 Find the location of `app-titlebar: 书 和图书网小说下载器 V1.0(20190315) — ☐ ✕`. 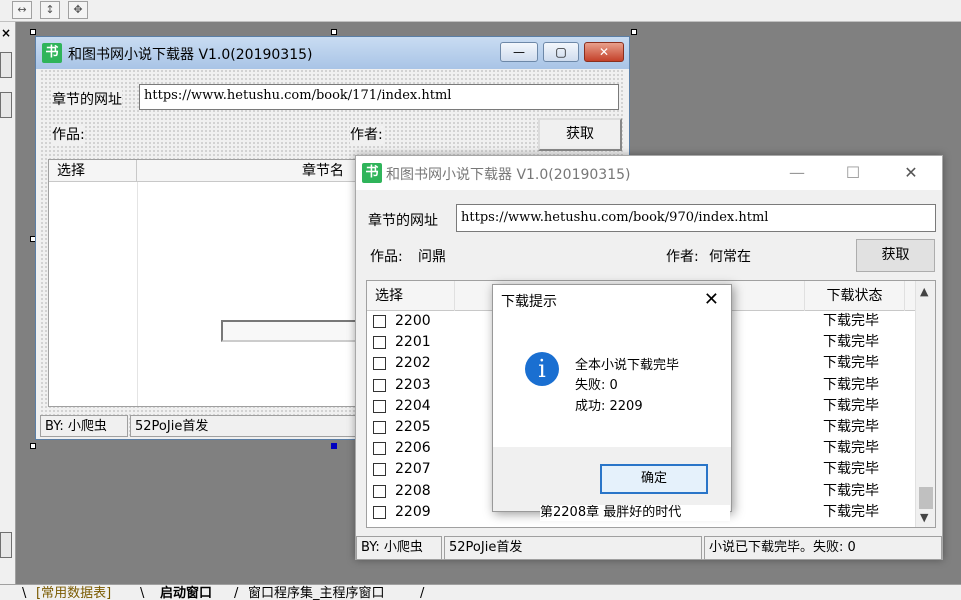

app-titlebar: 书 和图书网小说下载器 V1.0(20190315) — ☐ ✕ is located at coordinates (649, 173).